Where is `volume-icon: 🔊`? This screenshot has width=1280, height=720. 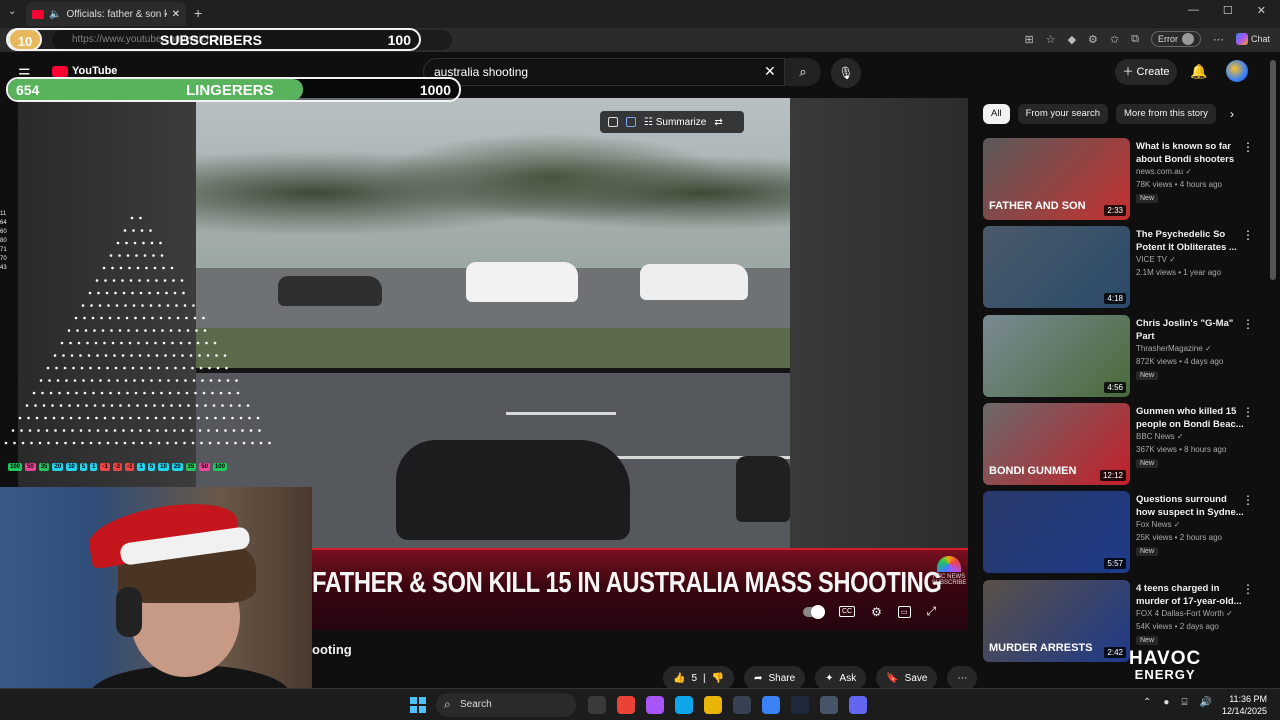 volume-icon: 🔊 is located at coordinates (1205, 702).